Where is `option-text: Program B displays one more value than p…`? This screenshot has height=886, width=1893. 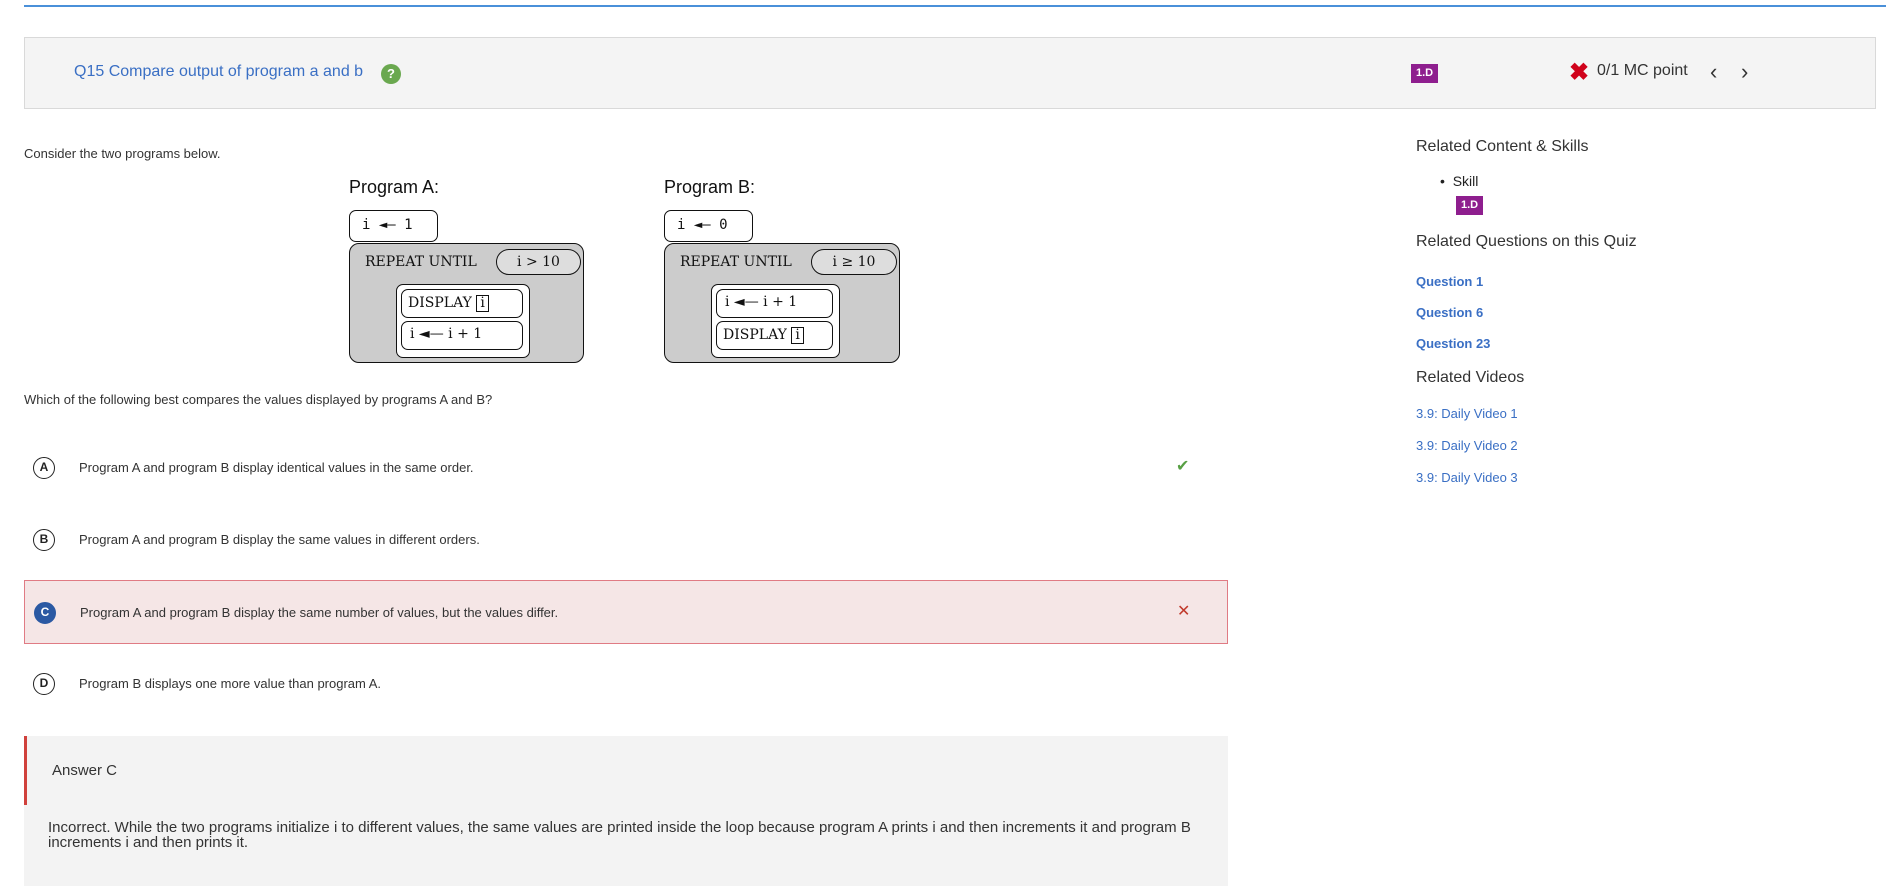
option-text: Program B displays one more value than p… is located at coordinates (230, 683).